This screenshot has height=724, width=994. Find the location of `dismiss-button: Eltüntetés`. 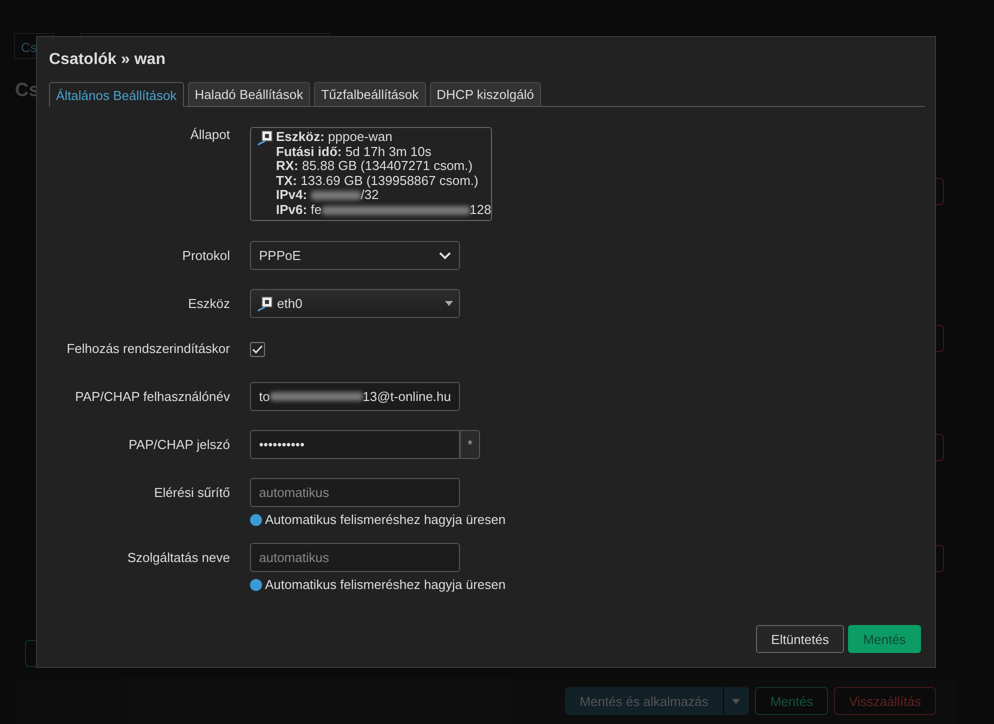

dismiss-button: Eltüntetés is located at coordinates (800, 639).